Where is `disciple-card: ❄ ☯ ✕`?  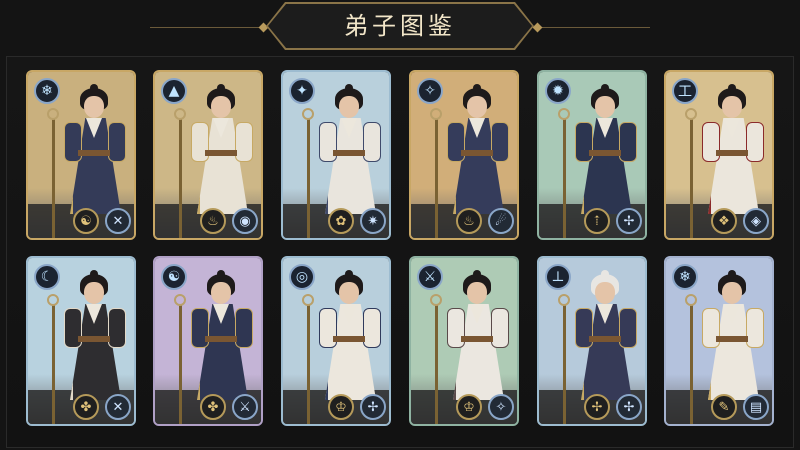 disciple-card: ❄ ☯ ✕ is located at coordinates (81, 155).